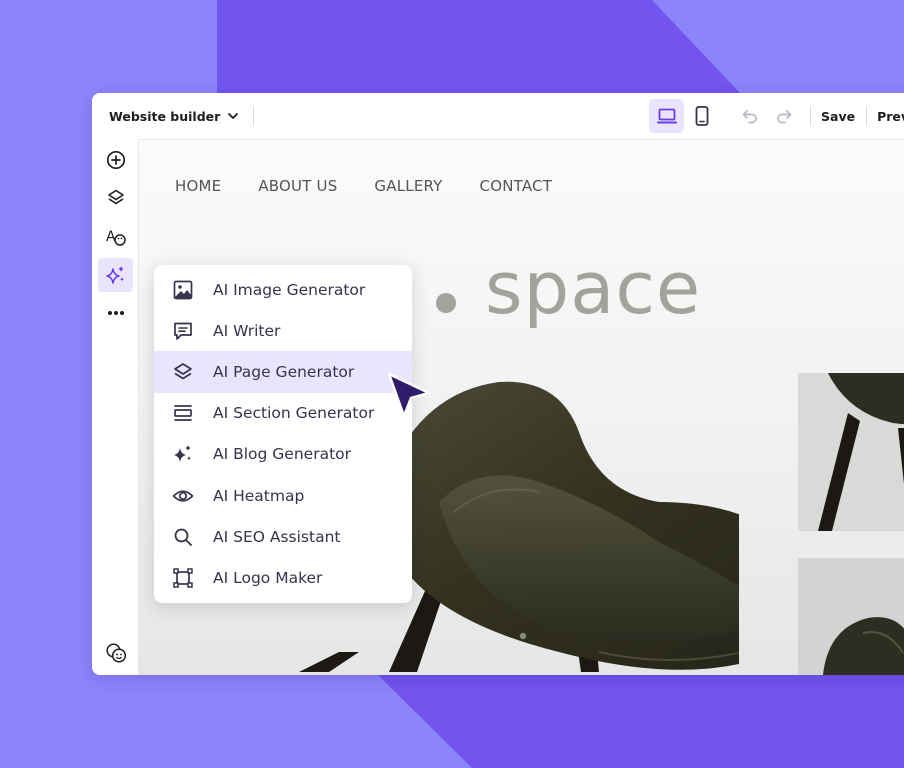 The width and height of the screenshot is (904, 768). Describe the element at coordinates (294, 413) in the screenshot. I see `menu-item-label: AI Section Generator` at that location.